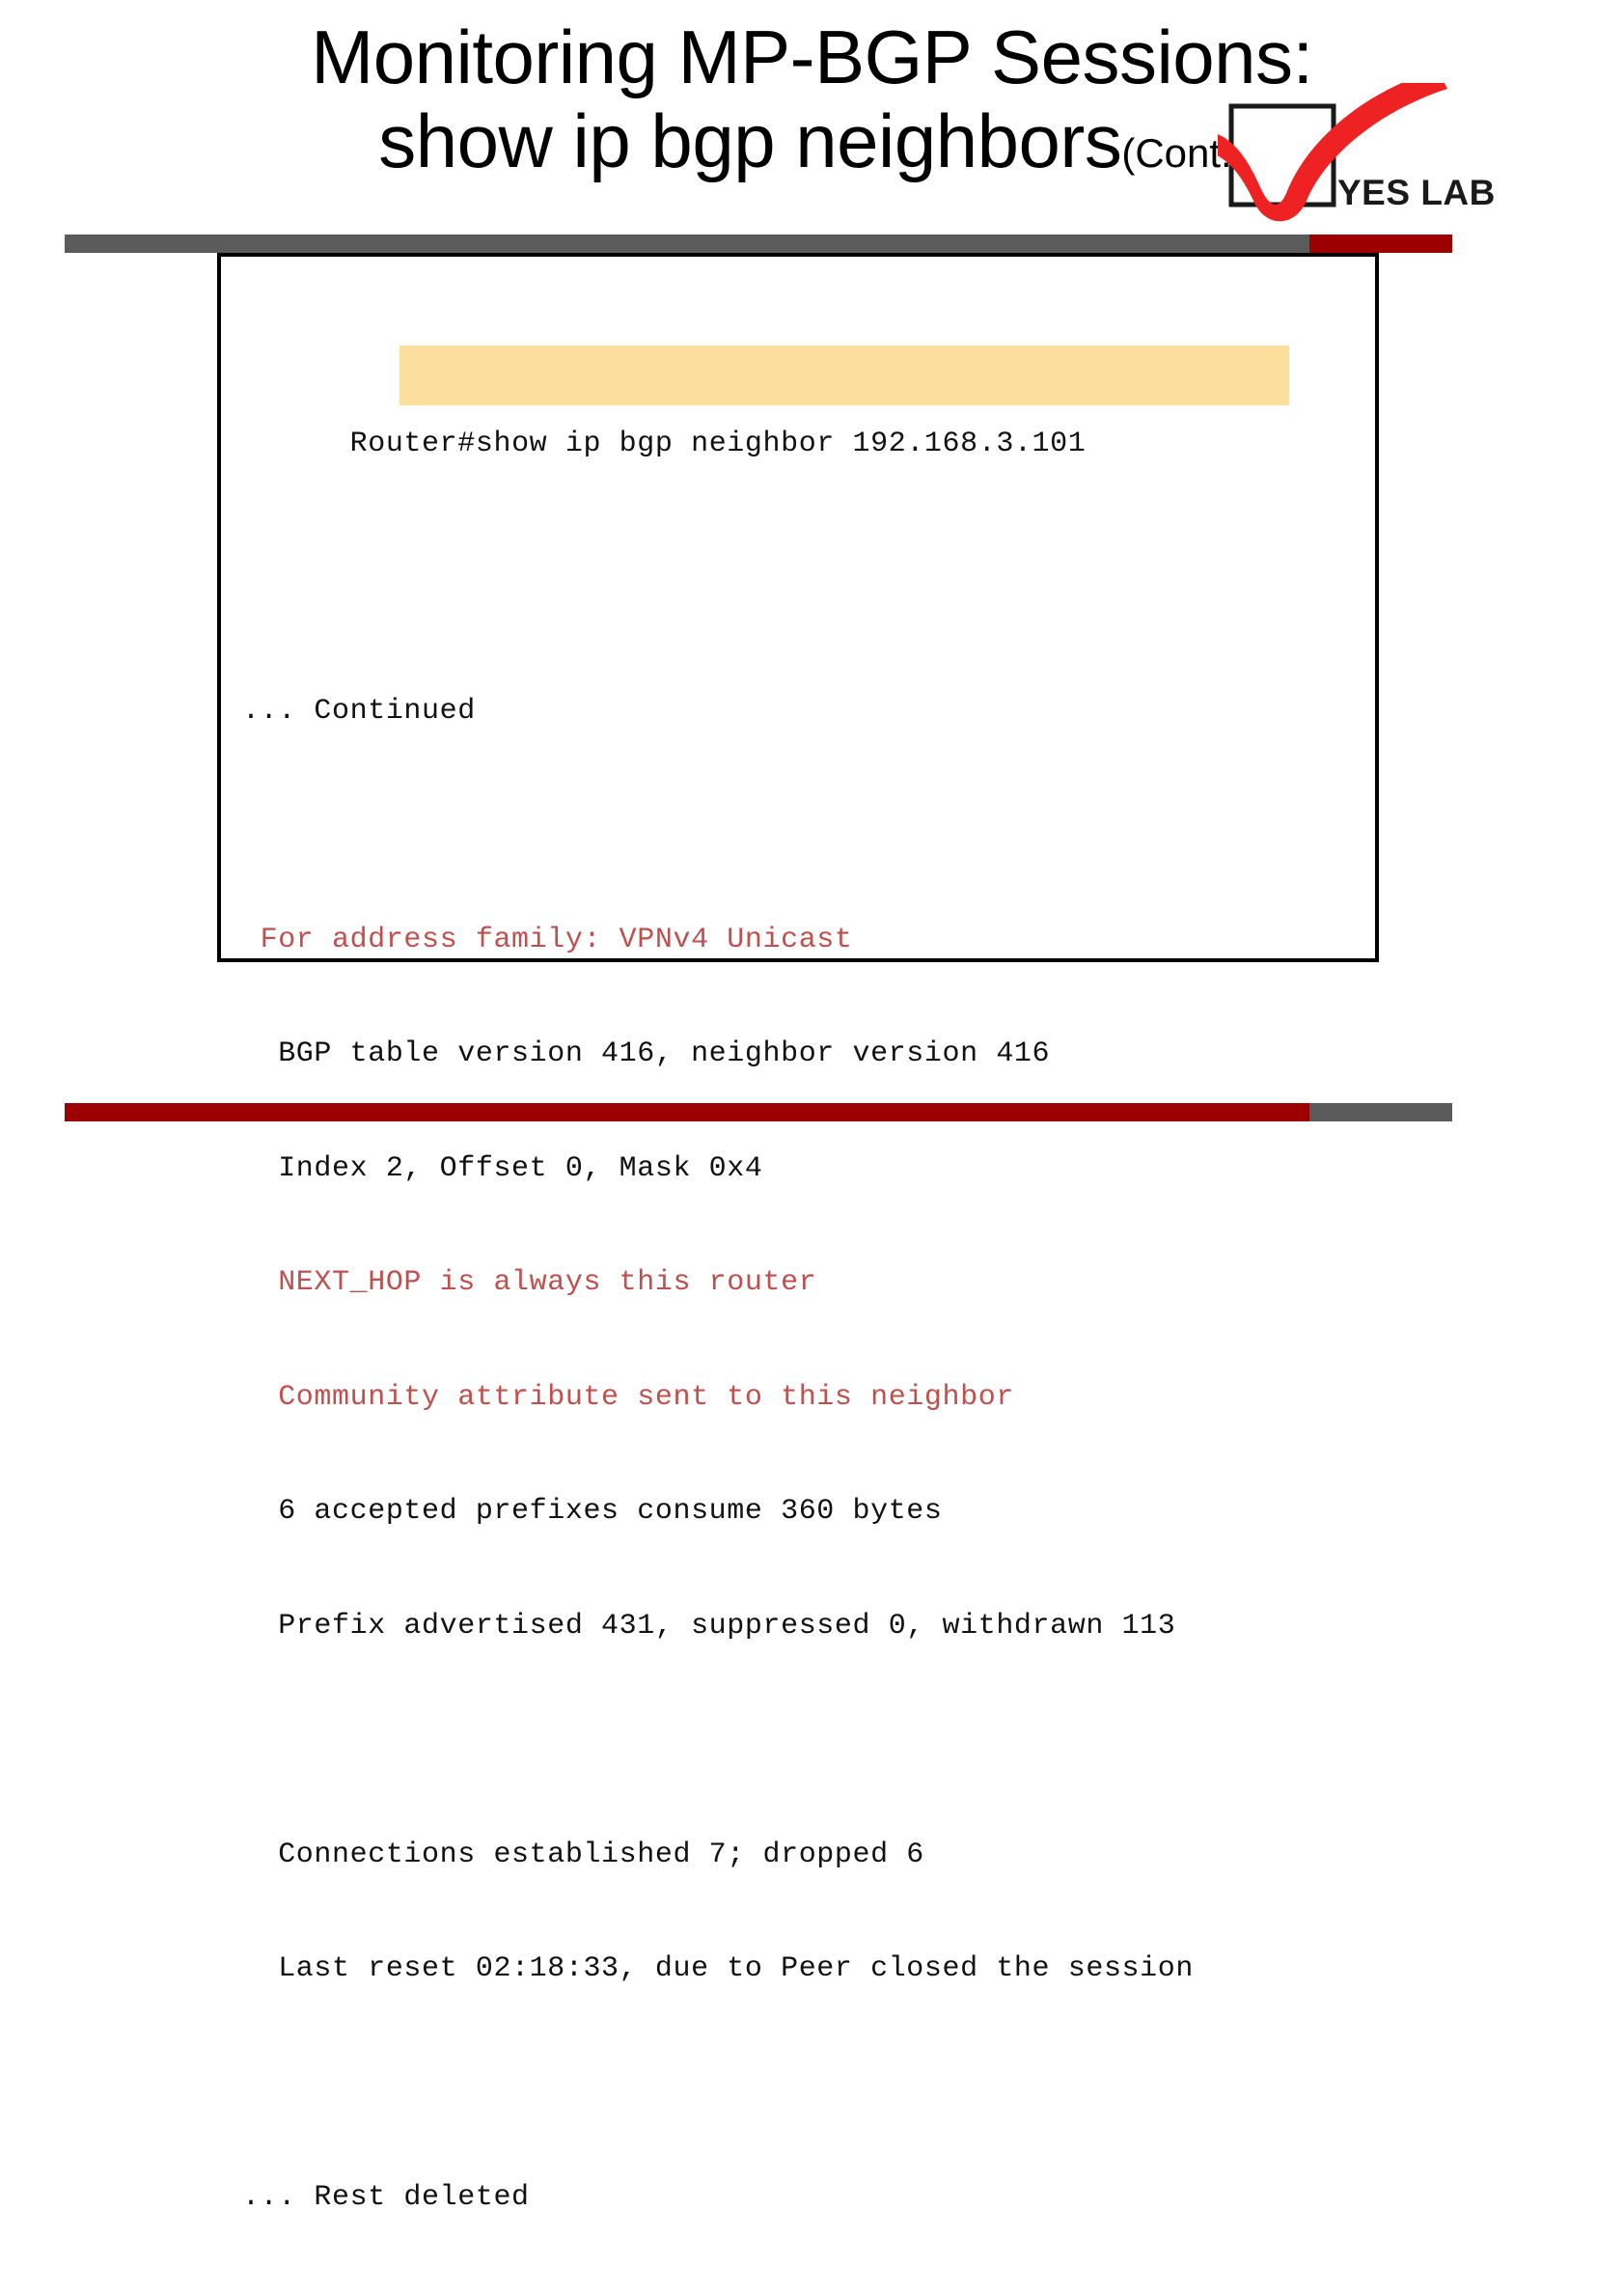  What do you see at coordinates (687, 244) in the screenshot?
I see `divider-bar-top-gray` at bounding box center [687, 244].